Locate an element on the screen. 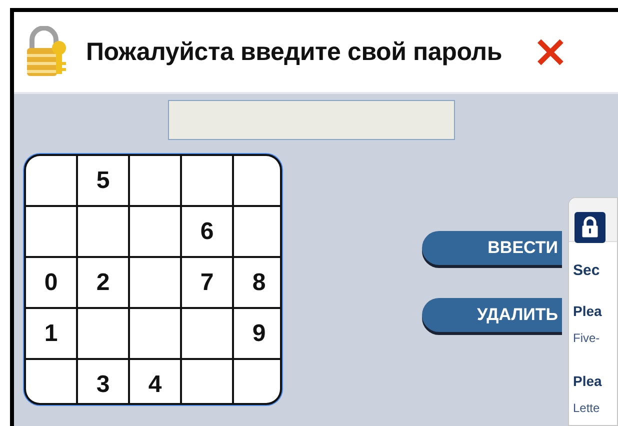 The image size is (618, 426). field-hint: Lette is located at coordinates (587, 408).